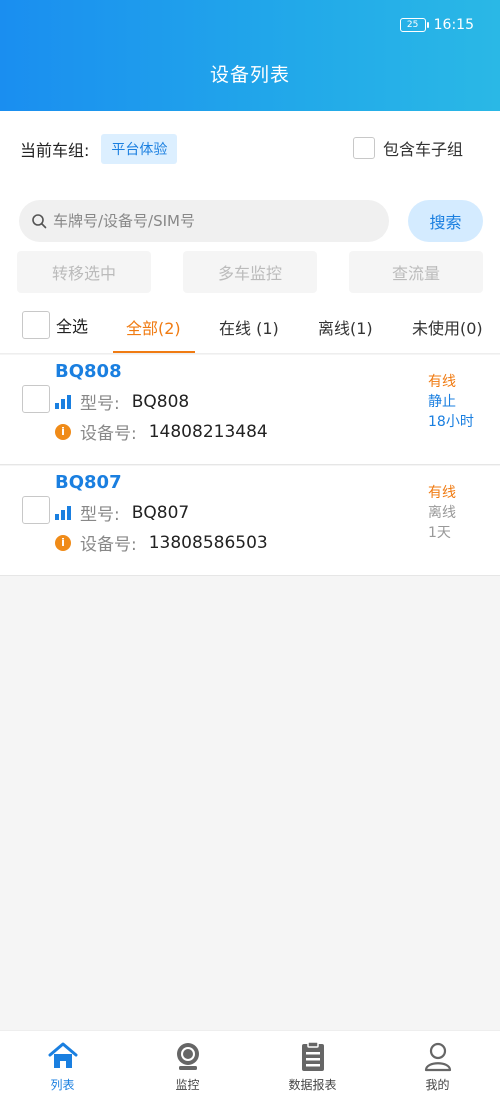 Image resolution: width=500 pixels, height=1099 pixels. Describe the element at coordinates (439, 533) in the screenshot. I see `status-duration: 1天` at that location.